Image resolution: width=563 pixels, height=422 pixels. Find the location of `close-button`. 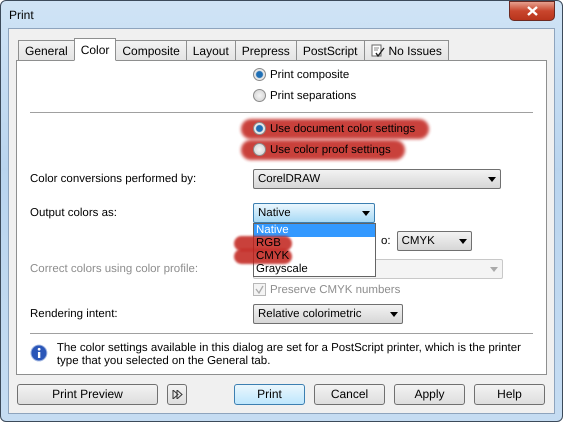

close-button is located at coordinates (532, 10).